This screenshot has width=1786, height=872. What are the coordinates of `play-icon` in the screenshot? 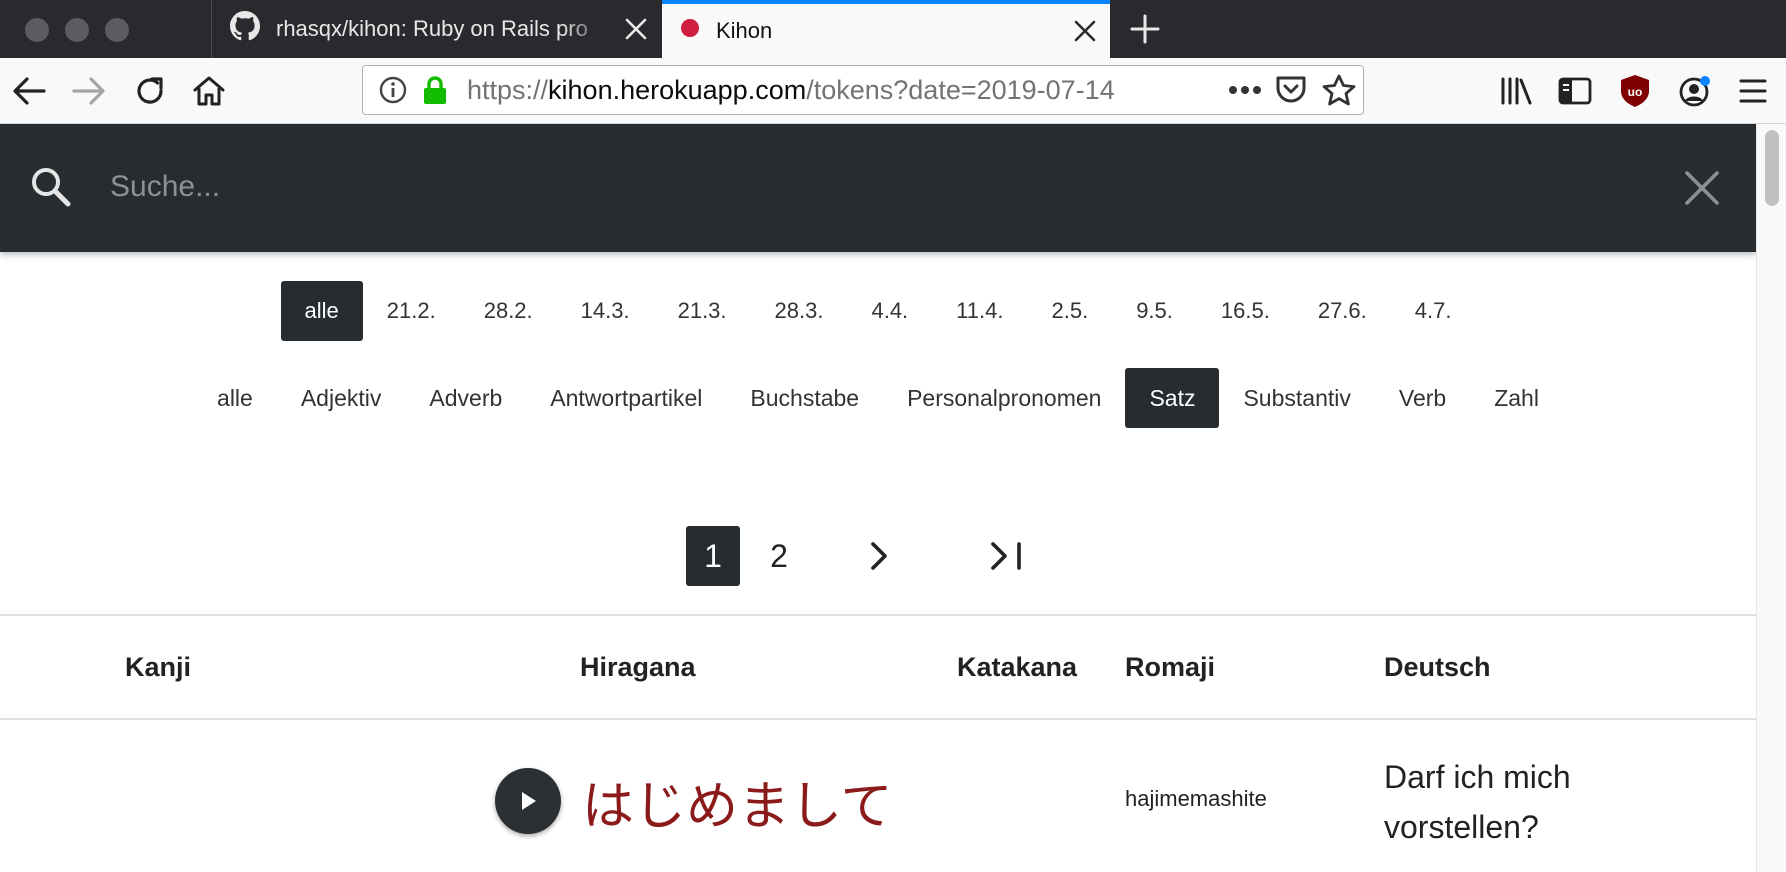 It's located at (529, 801).